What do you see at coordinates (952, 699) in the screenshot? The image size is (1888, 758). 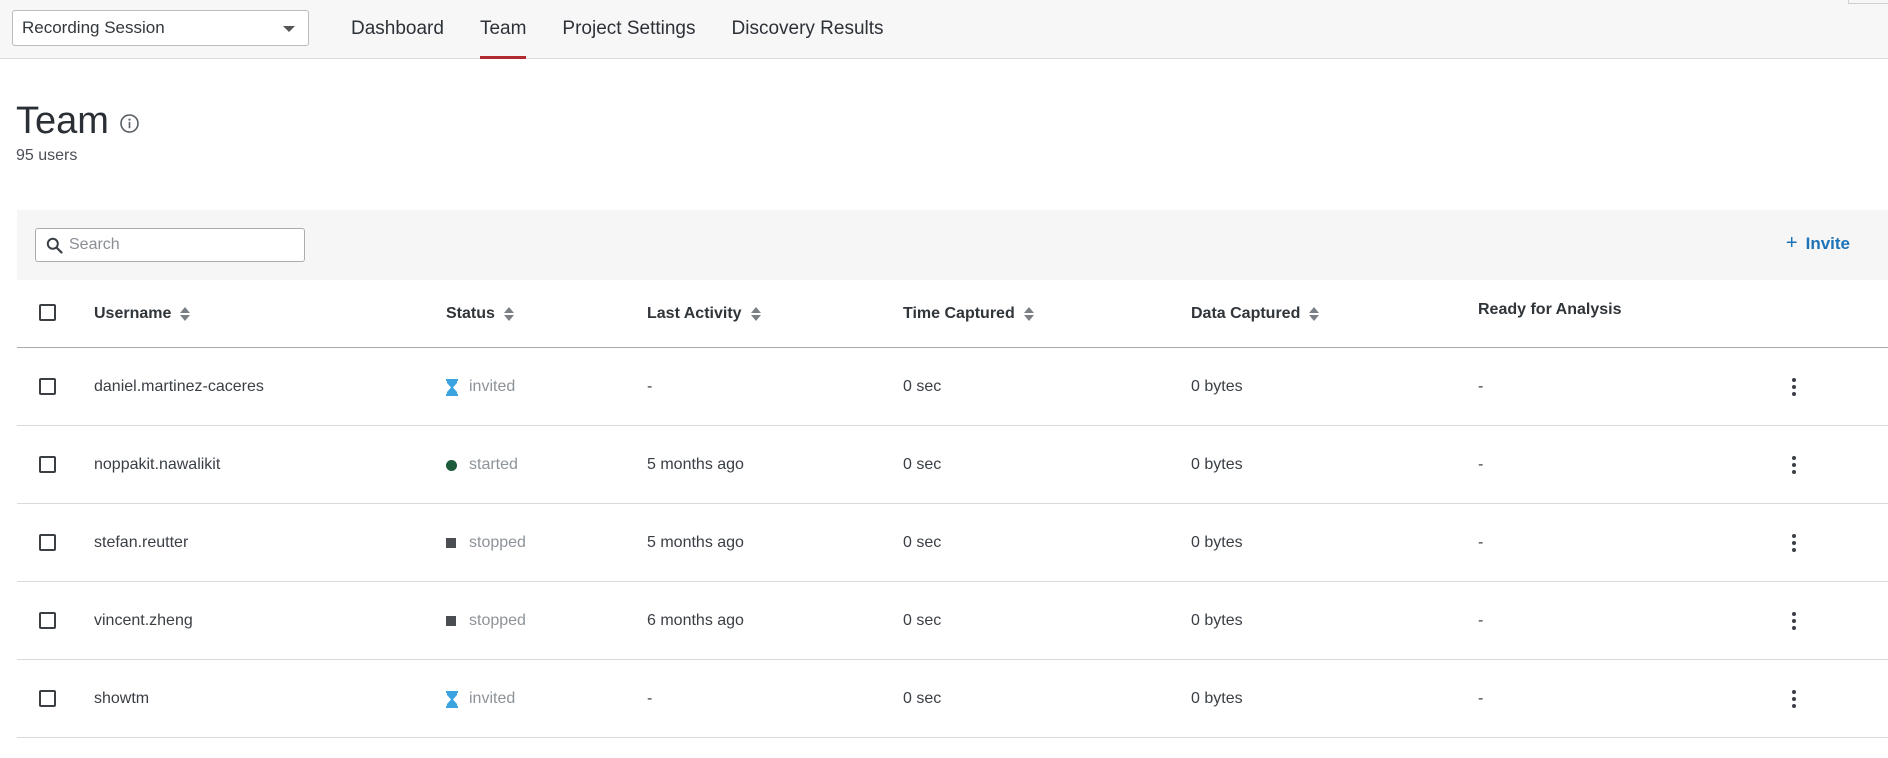 I see `table-row: showtm invited - 0 sec 0 bytes -` at bounding box center [952, 699].